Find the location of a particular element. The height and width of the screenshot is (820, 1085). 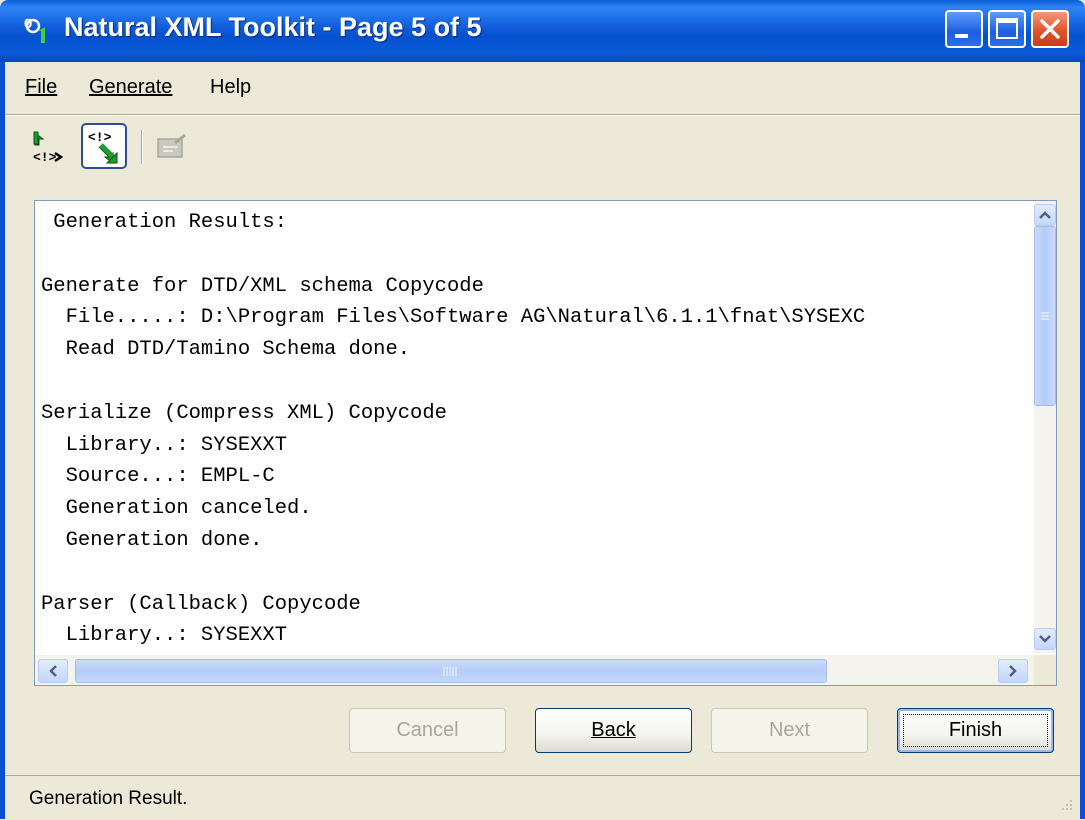

result-line: Source...: EMPL-C is located at coordinates (158, 477).